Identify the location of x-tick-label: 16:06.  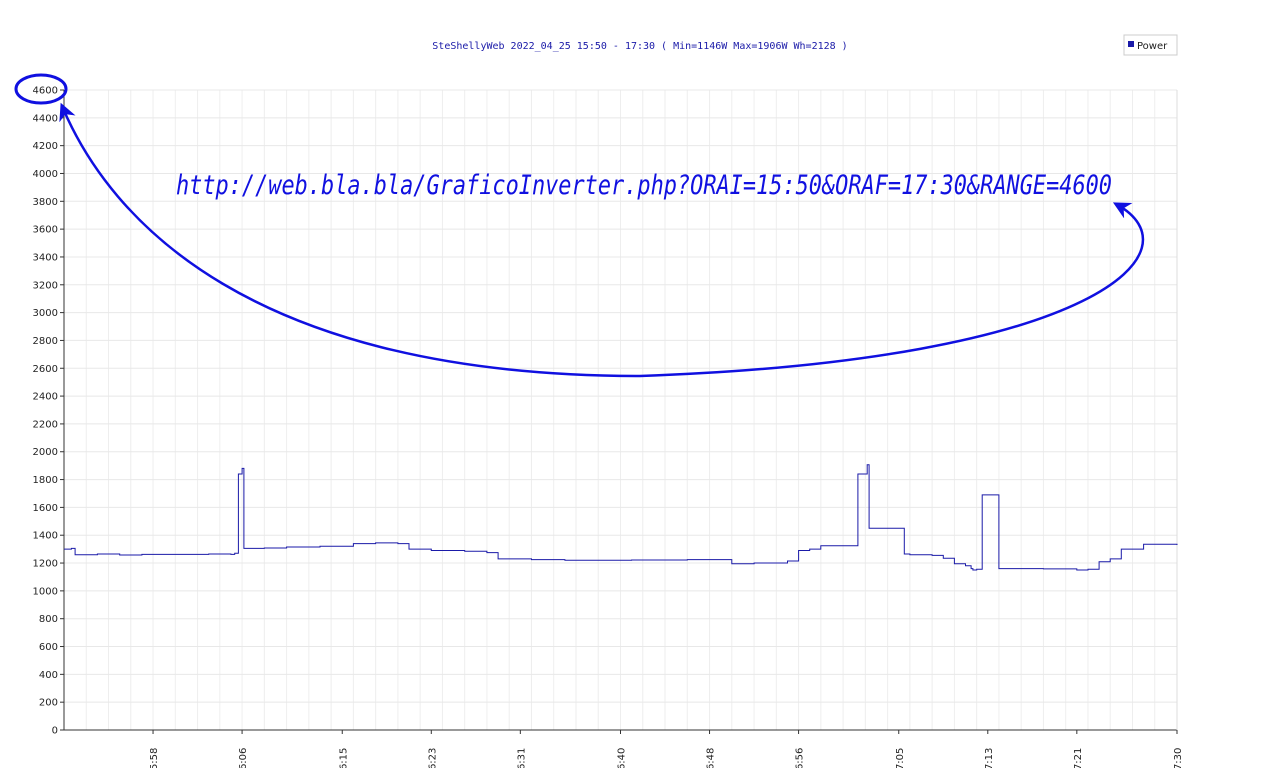
(243, 758).